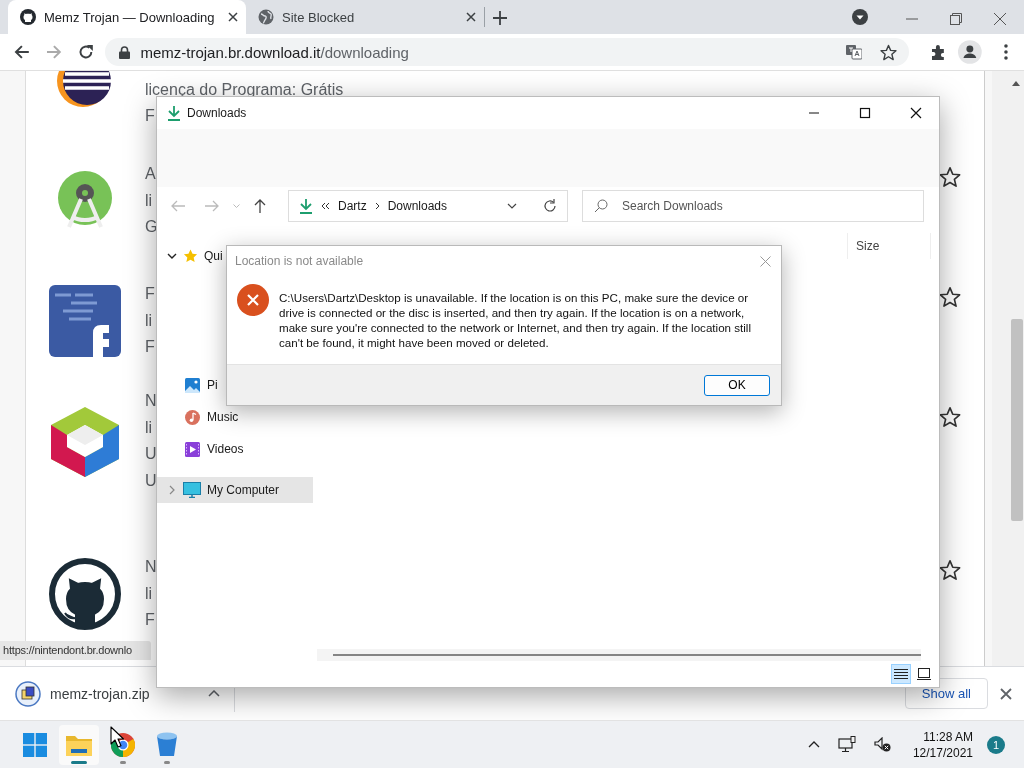 The height and width of the screenshot is (768, 1024). I want to click on status-url: https://nintendont.br.downlo, so click(75, 650).